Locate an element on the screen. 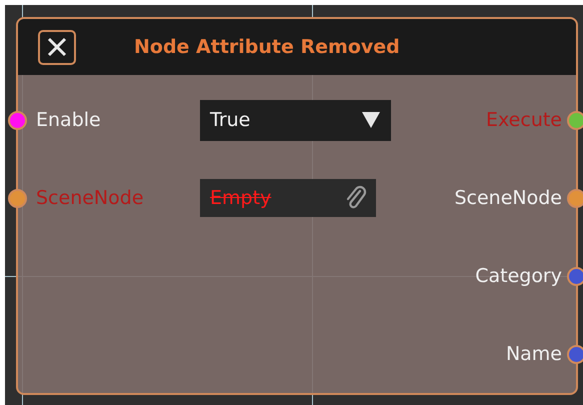 The height and width of the screenshot is (405, 583). port-label: Execute is located at coordinates (524, 120).